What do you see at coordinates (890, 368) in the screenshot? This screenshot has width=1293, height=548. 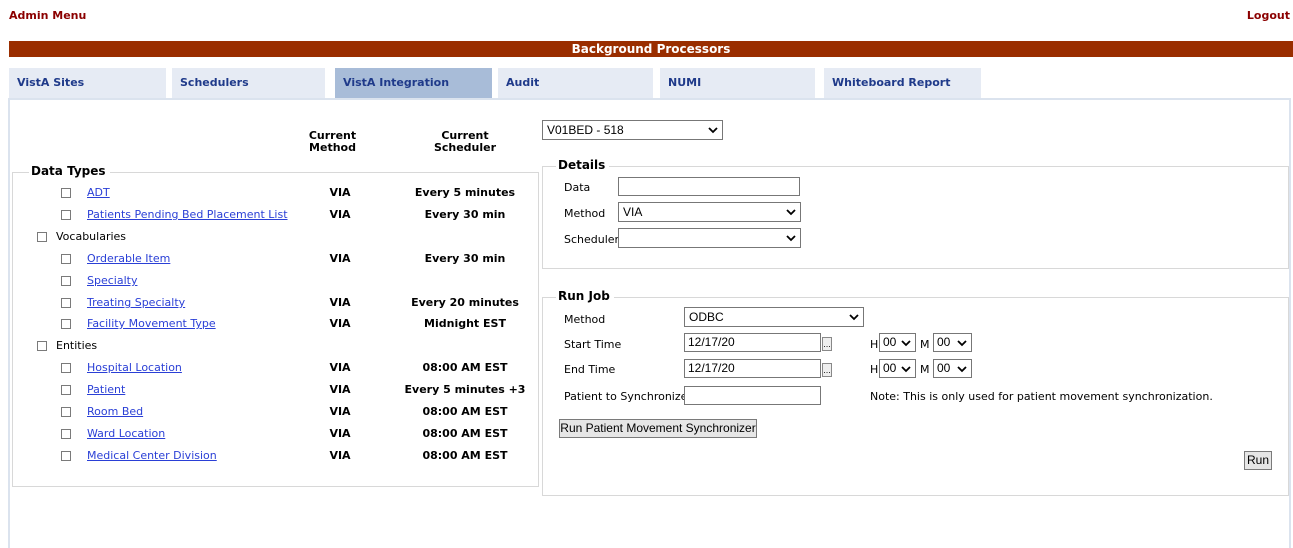 I see `end-hour-value: 00` at bounding box center [890, 368].